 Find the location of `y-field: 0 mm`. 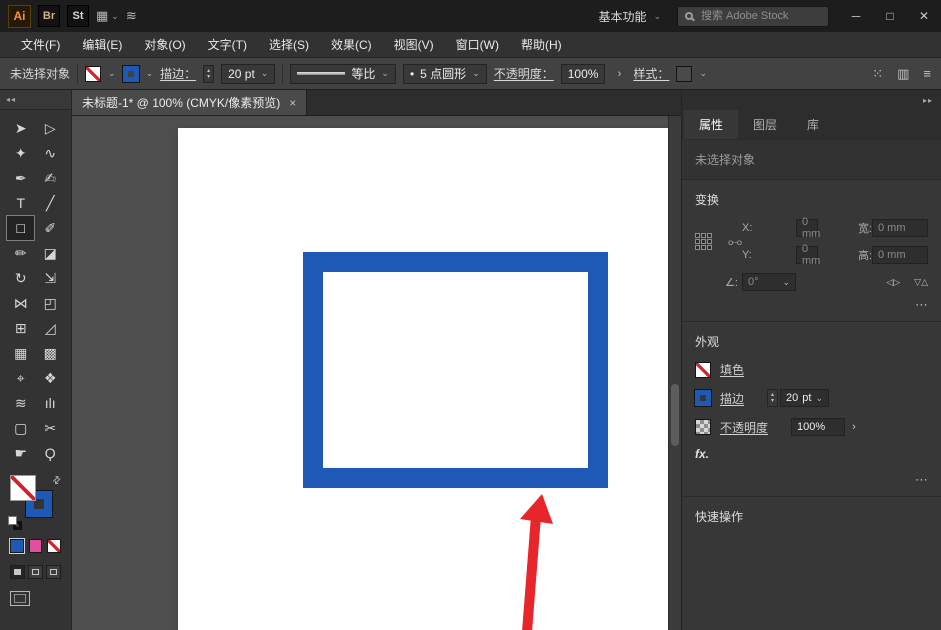

y-field: 0 mm is located at coordinates (808, 255).